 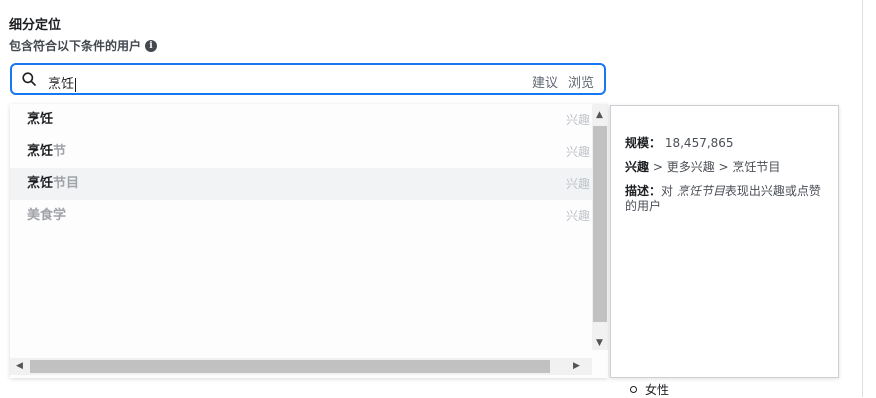 What do you see at coordinates (62, 82) in the screenshot?
I see `search-value: 烹饪` at bounding box center [62, 82].